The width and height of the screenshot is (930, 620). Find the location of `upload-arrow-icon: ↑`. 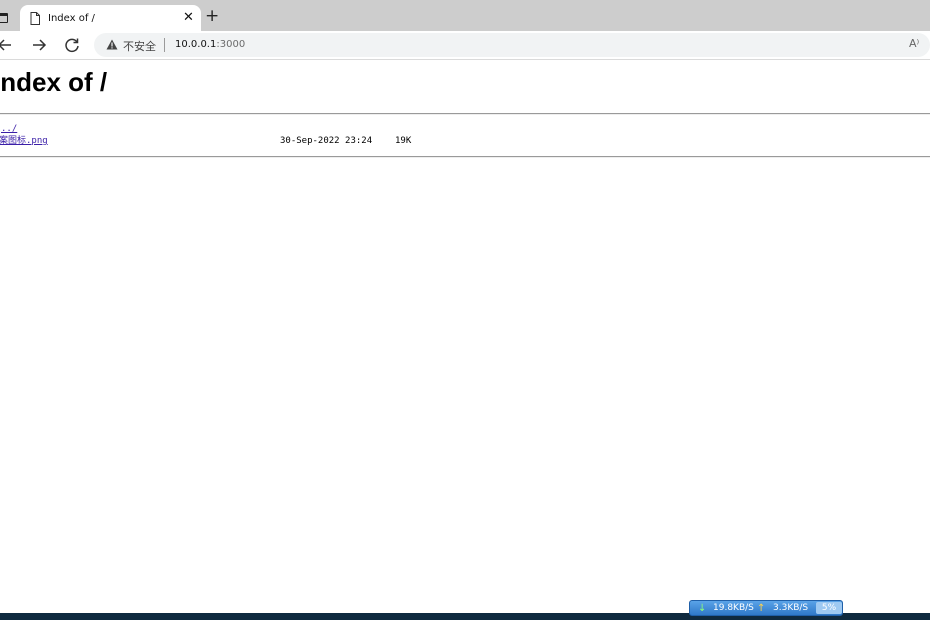

upload-arrow-icon: ↑ is located at coordinates (761, 608).